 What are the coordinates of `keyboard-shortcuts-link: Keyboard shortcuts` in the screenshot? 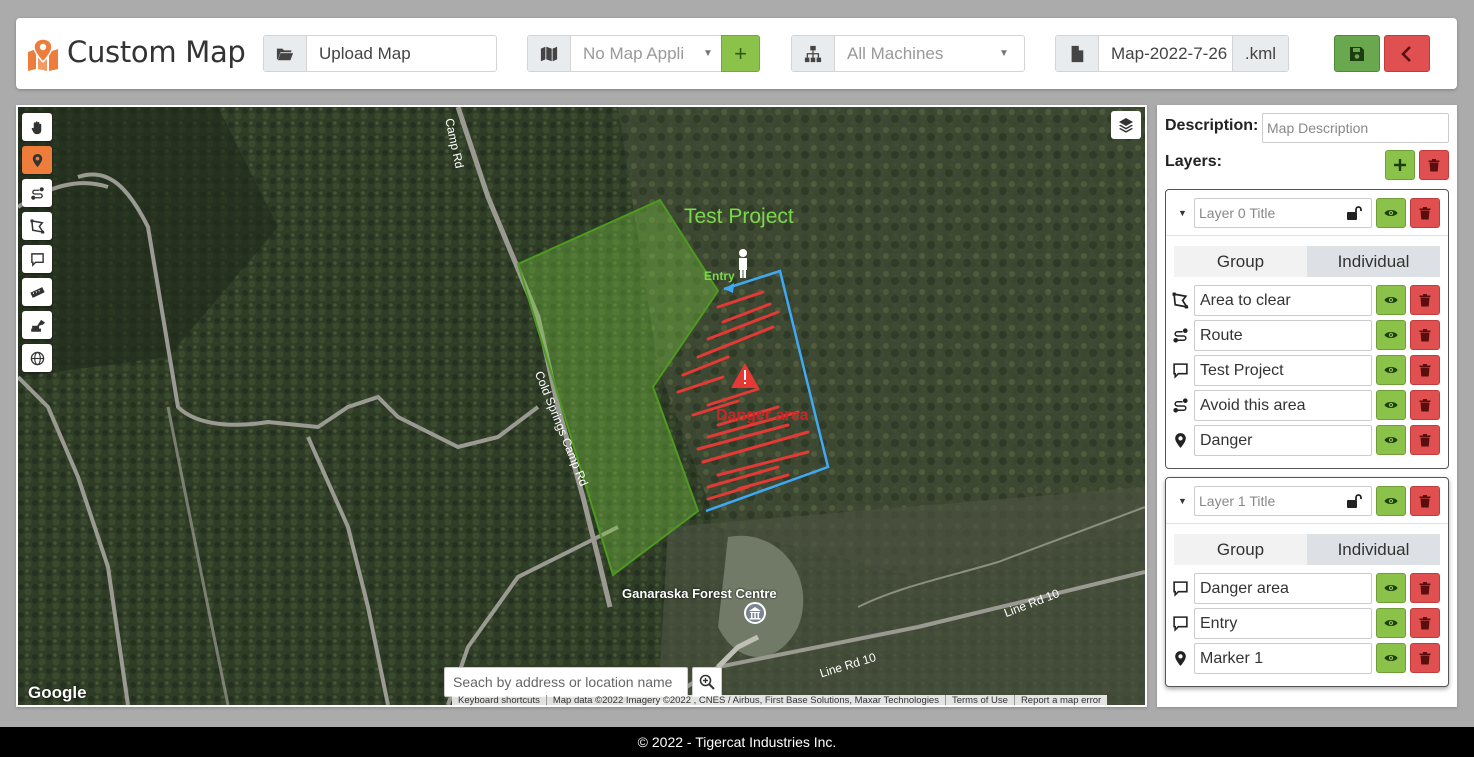 It's located at (499, 700).